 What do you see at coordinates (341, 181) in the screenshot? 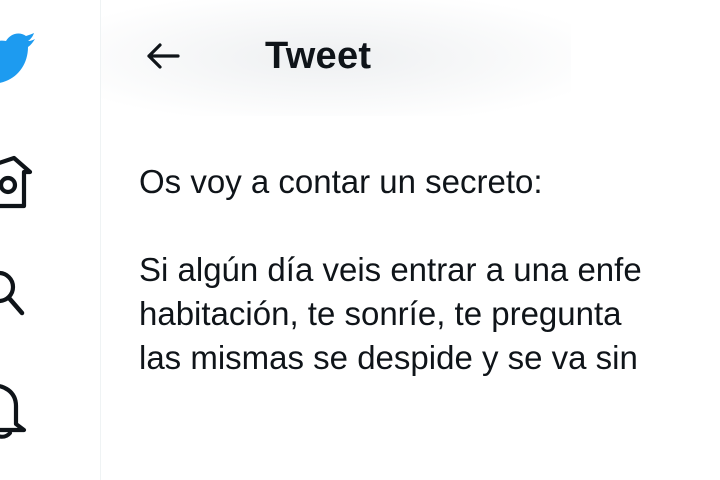
I see `tweet-line: Os voy a contar un secreto:` at bounding box center [341, 181].